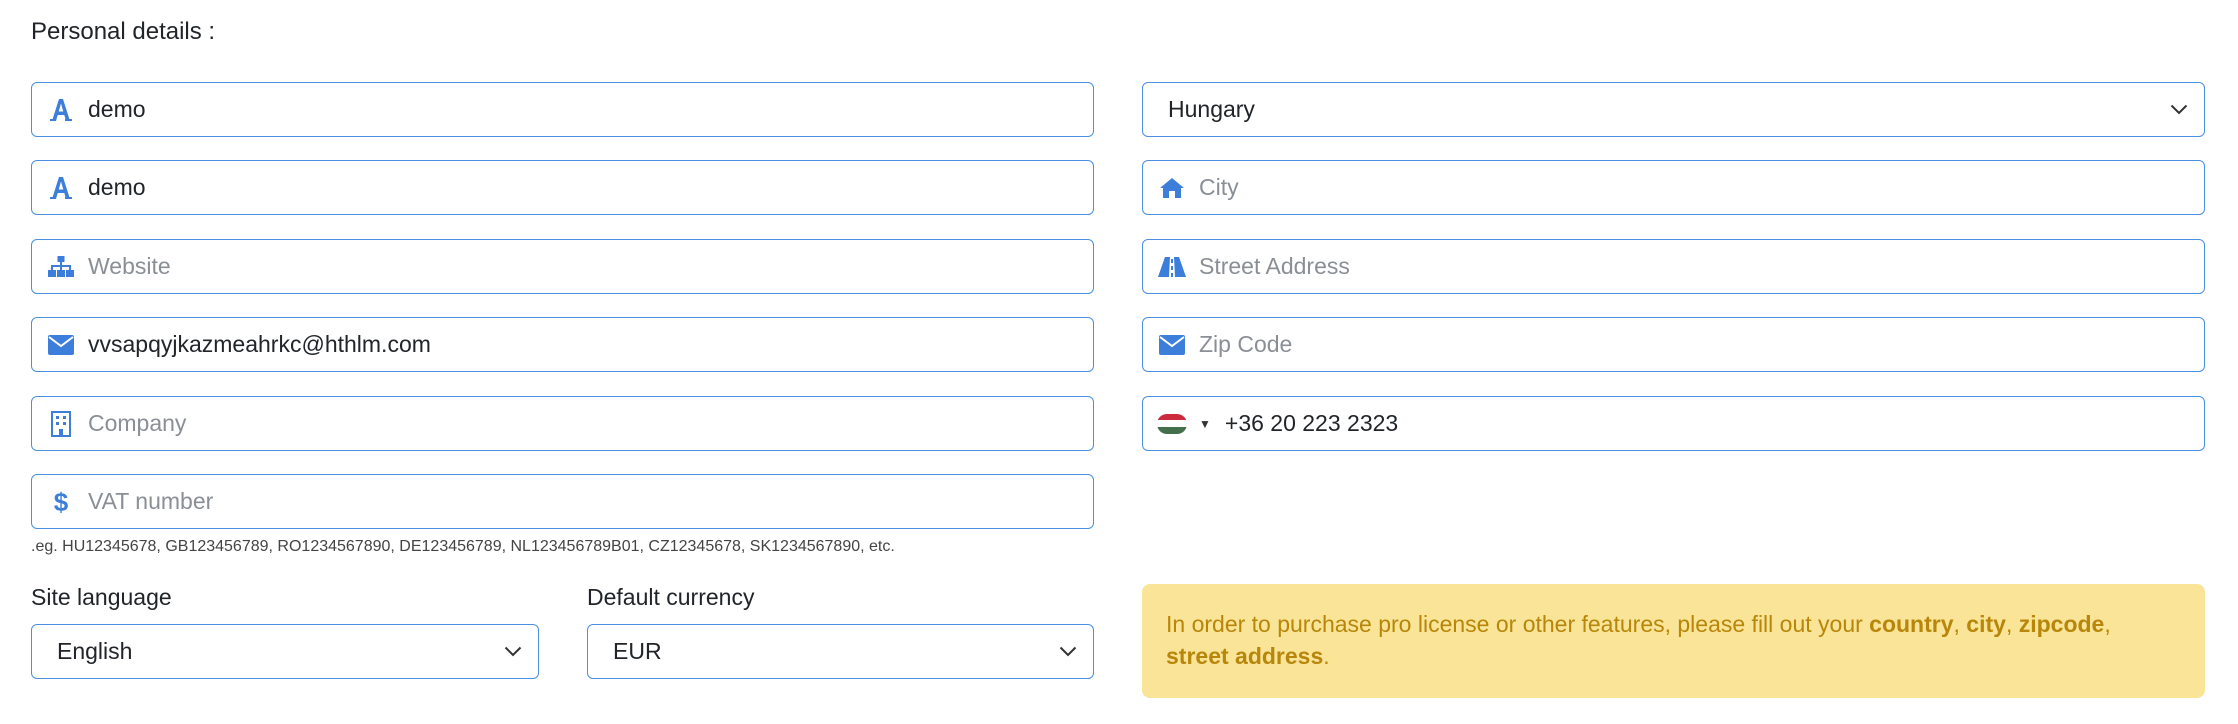 The image size is (2238, 724). I want to click on site-language-select: English, so click(285, 651).